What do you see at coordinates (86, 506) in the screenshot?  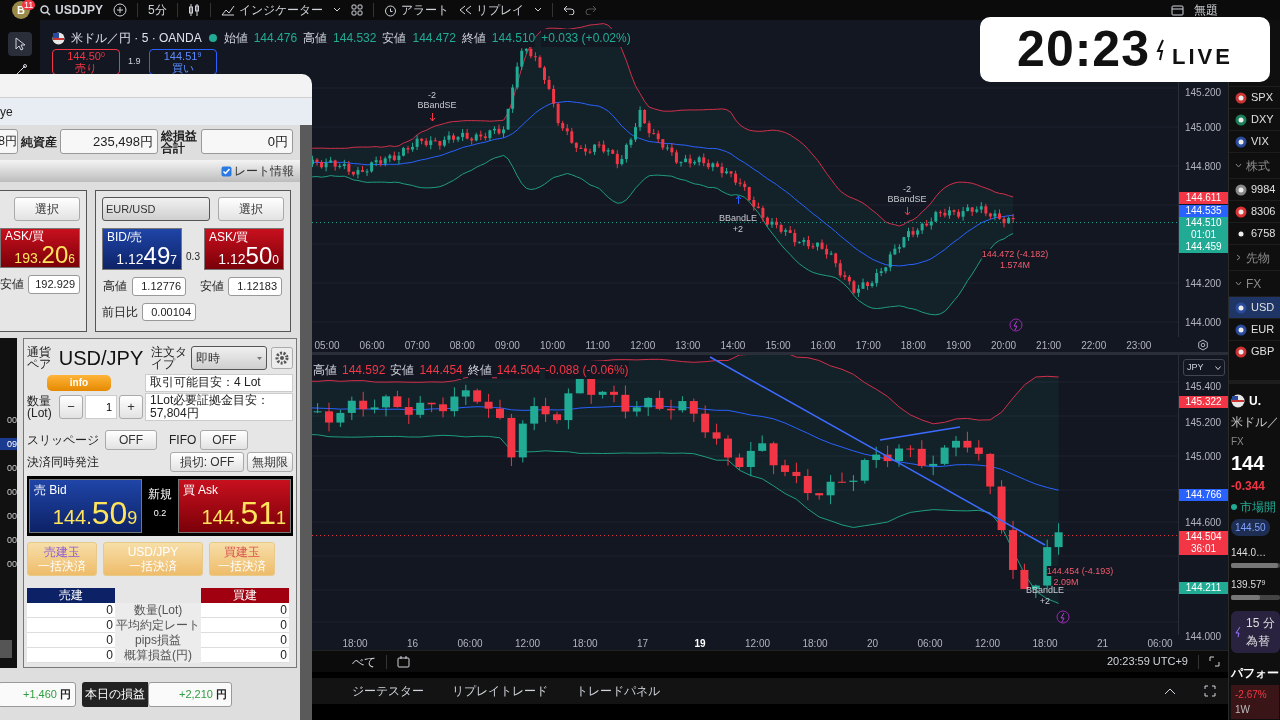 I see `sell-bid-button: 売 Bid 144.509` at bounding box center [86, 506].